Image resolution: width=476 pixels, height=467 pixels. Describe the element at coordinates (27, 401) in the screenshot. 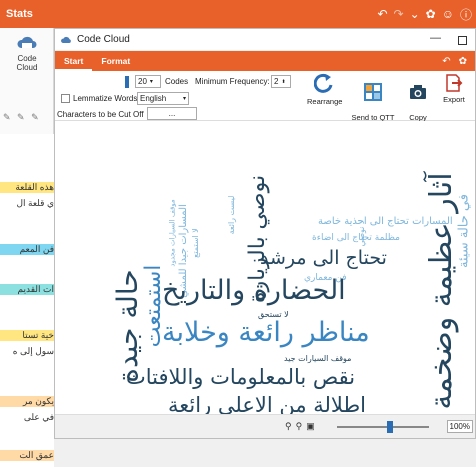

I see `doc-line: يكون مر` at that location.